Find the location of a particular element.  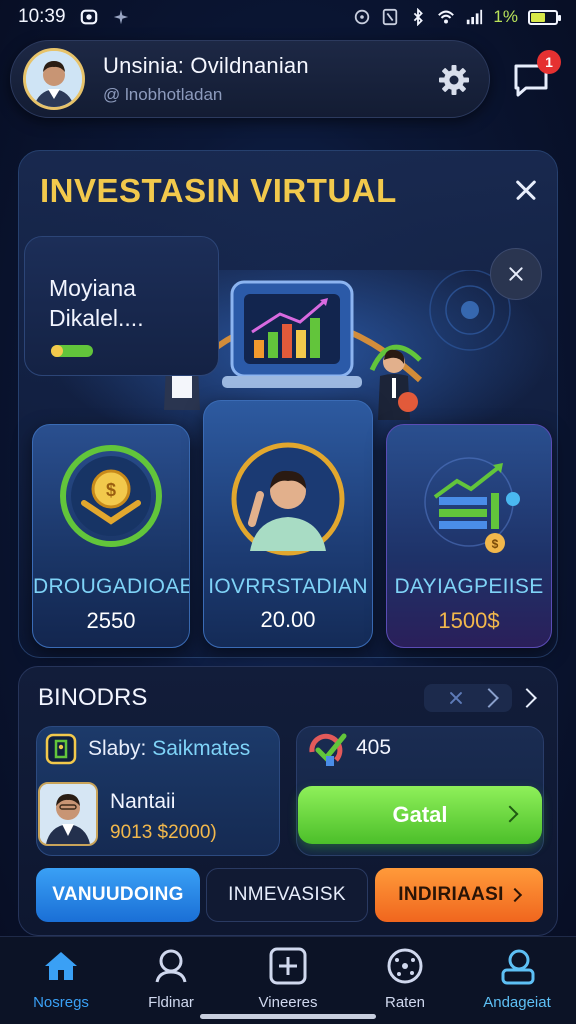

category-card-1: $ DROUGADIOAE 2550 is located at coordinates (111, 536).